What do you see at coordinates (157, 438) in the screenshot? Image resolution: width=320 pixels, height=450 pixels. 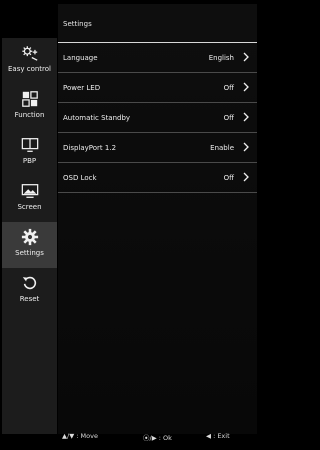 I see `ok-hint: ⦿/▶ : Ok` at bounding box center [157, 438].